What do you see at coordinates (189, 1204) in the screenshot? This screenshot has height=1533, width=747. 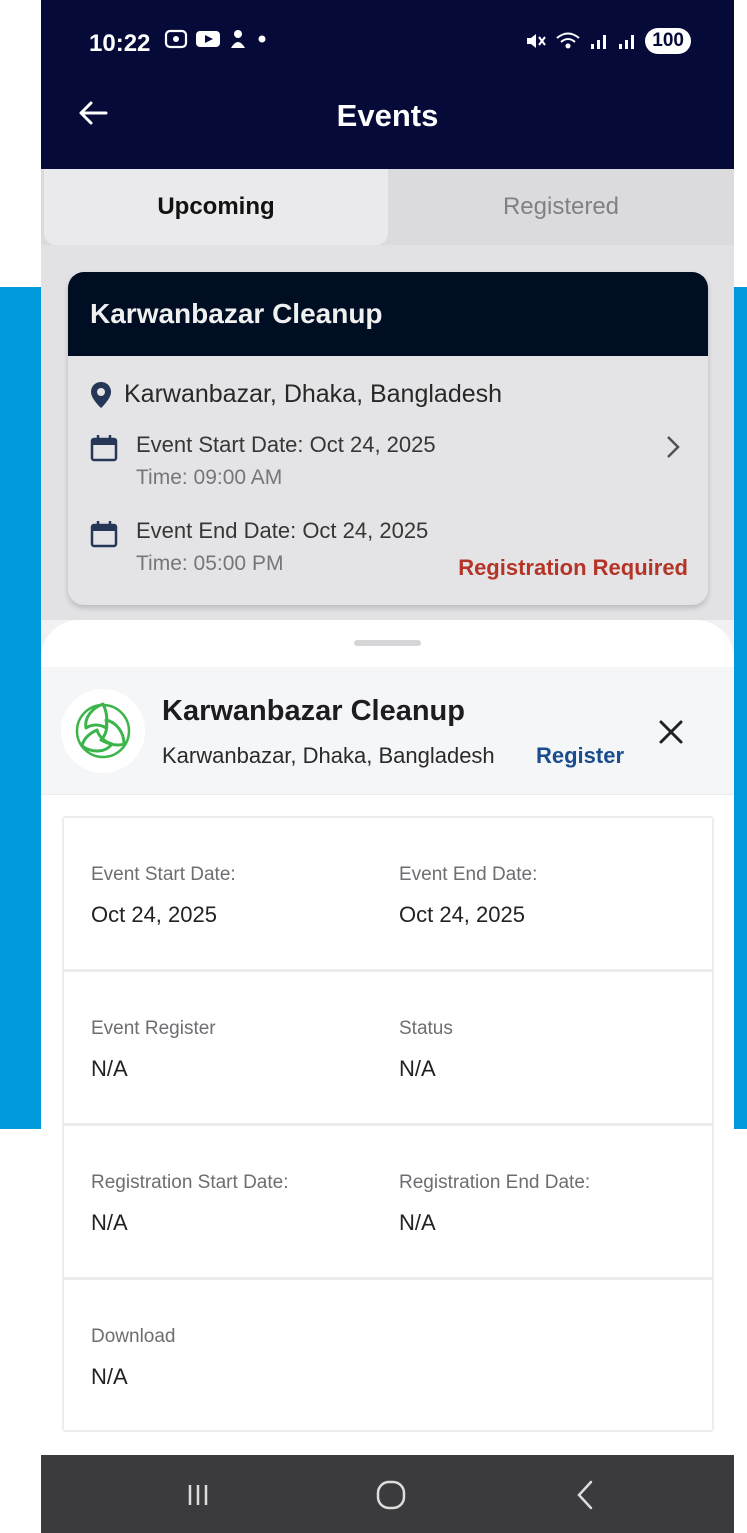 I see `registration-start-cell: Registration Start Date: N/A` at bounding box center [189, 1204].